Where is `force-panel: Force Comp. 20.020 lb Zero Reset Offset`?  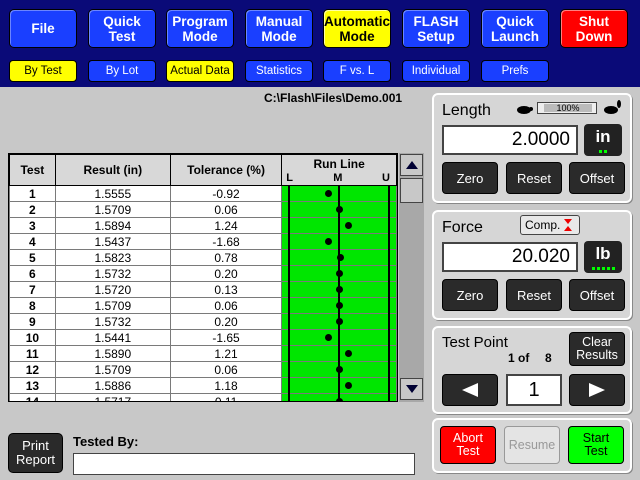
force-panel: Force Comp. 20.020 lb Zero Reset Offset is located at coordinates (532, 265).